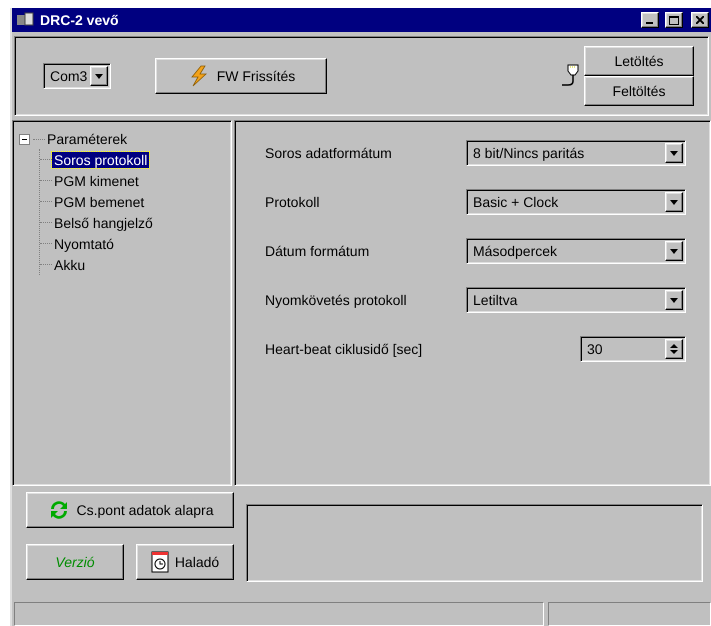 The height and width of the screenshot is (626, 711). I want to click on setting-label: Soros adatformátum, so click(328, 153).